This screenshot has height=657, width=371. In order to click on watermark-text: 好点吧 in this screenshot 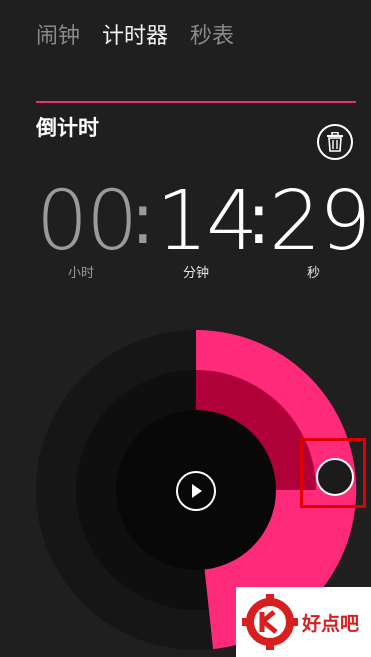, I will do `click(331, 623)`.